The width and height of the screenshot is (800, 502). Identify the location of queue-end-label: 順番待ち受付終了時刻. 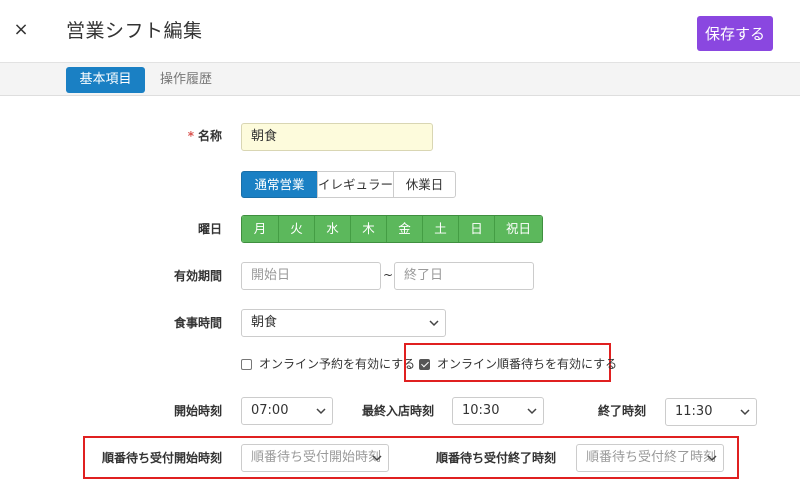
(495, 458).